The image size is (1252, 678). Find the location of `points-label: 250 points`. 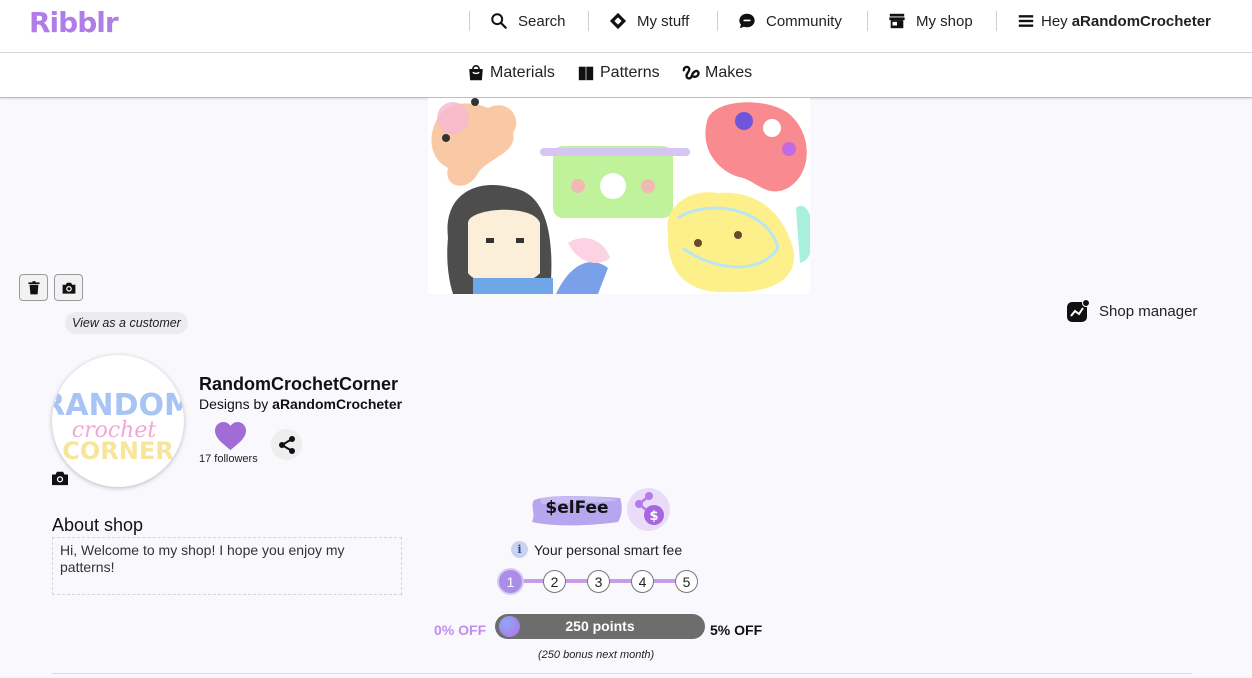

points-label: 250 points is located at coordinates (600, 626).